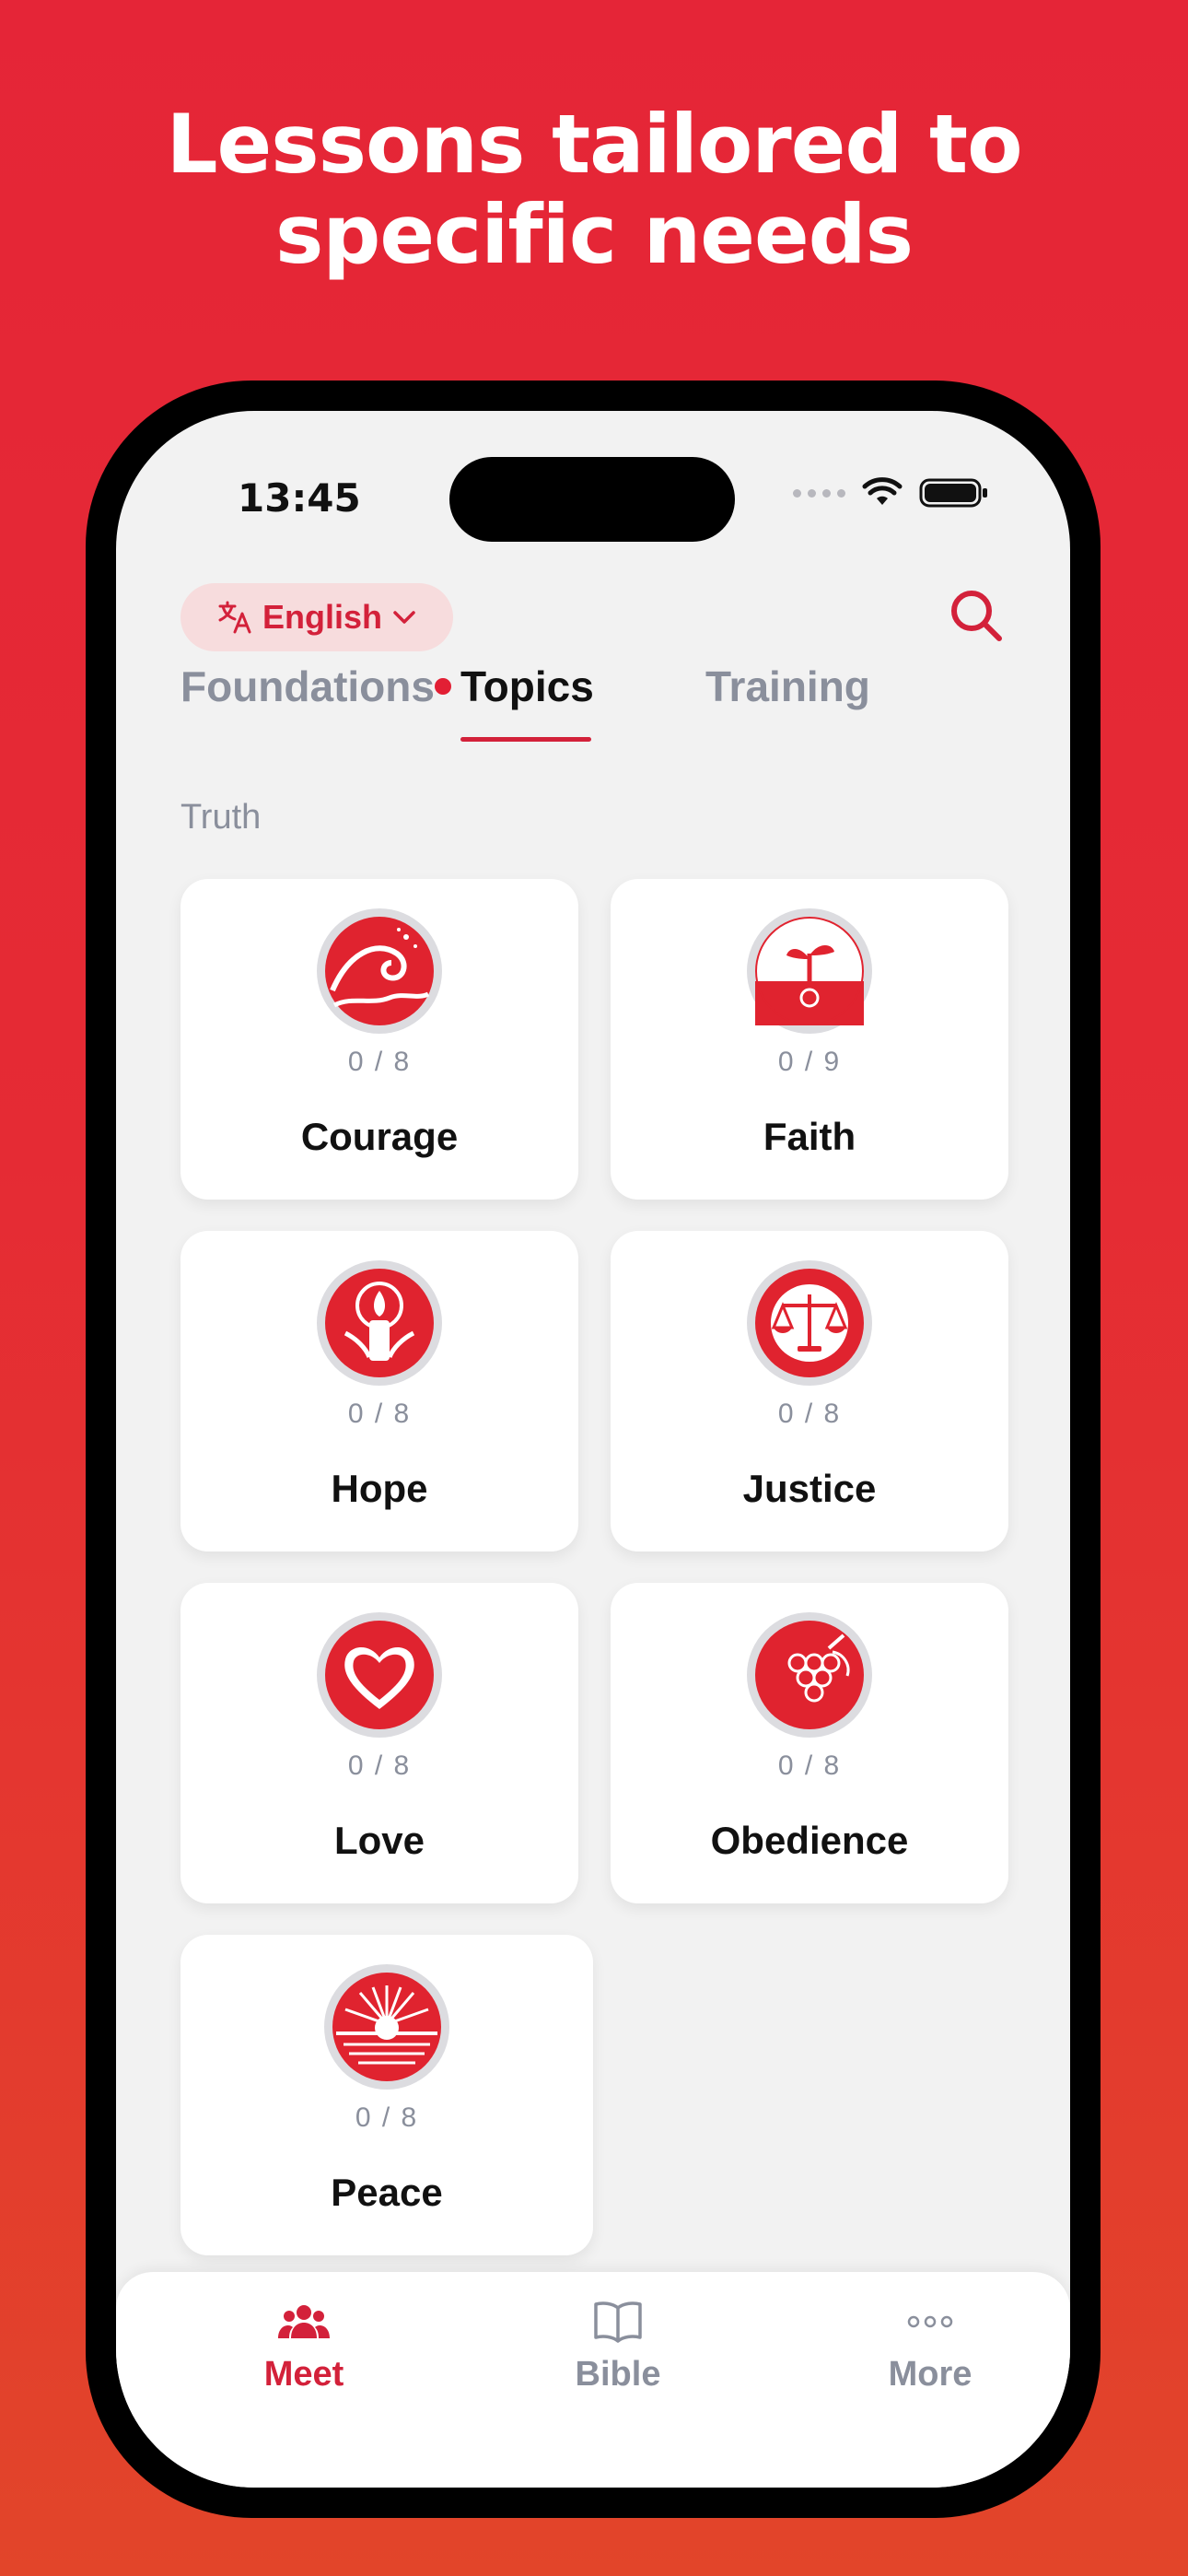  I want to click on bottom-tab-bar: Meet Bible More, so click(593, 2380).